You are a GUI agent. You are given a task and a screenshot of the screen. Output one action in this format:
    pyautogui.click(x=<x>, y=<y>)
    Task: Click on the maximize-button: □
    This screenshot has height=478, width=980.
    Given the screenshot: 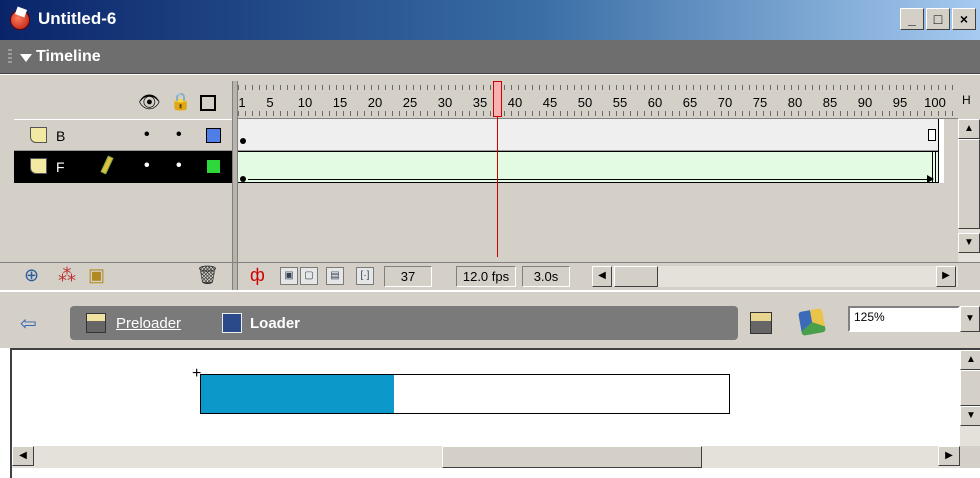 What is the action you would take?
    pyautogui.click(x=938, y=19)
    